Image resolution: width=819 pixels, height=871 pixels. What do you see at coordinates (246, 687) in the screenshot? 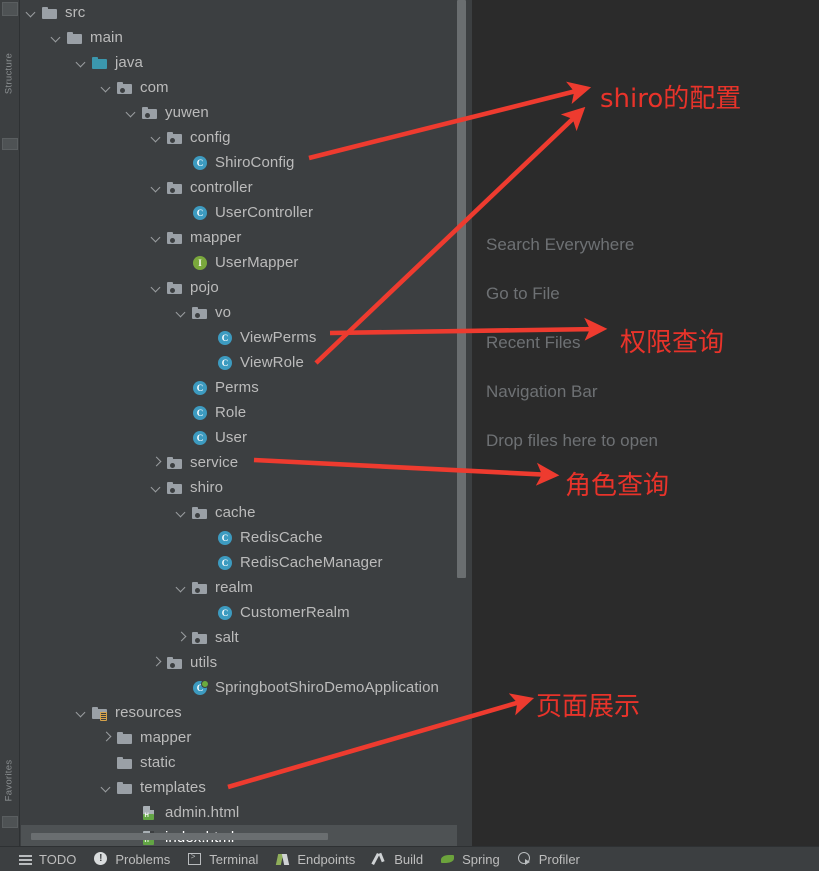
I see `tree-row: C SpringbootShiroDemoApplication` at bounding box center [246, 687].